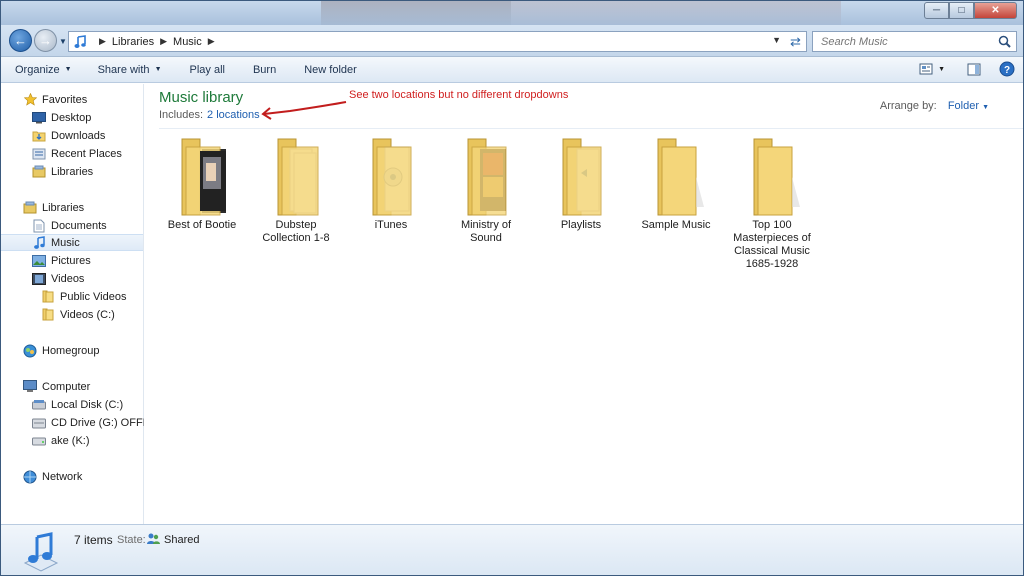 Image resolution: width=1024 pixels, height=576 pixels. I want to click on organize-button: Organize ▼, so click(43, 70).